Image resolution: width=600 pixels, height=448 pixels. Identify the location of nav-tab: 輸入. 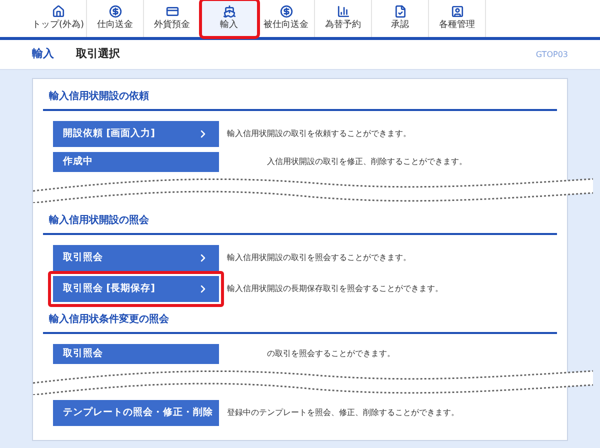
(229, 18).